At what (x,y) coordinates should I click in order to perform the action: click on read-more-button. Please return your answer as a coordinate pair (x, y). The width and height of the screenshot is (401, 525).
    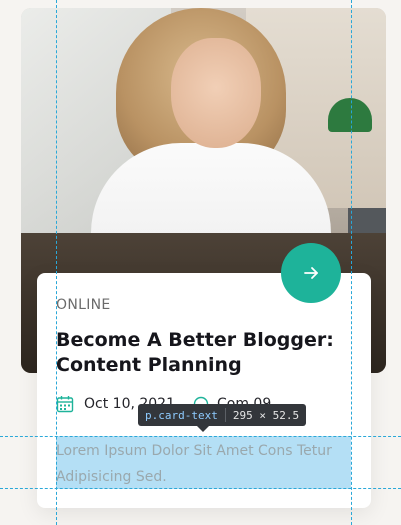
    Looking at the image, I should click on (311, 273).